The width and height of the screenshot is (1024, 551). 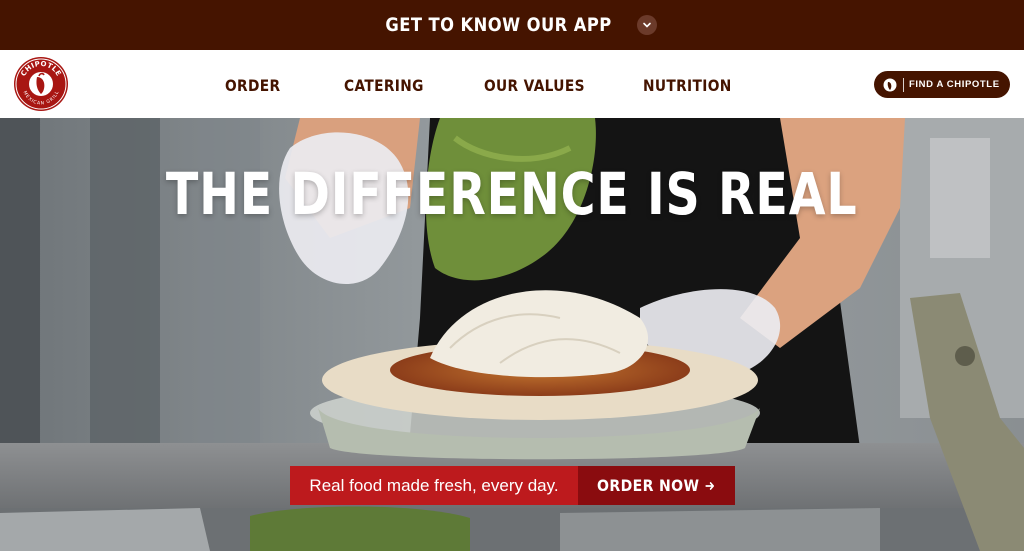 I want to click on nav-item-order: ORDER, so click(x=252, y=85).